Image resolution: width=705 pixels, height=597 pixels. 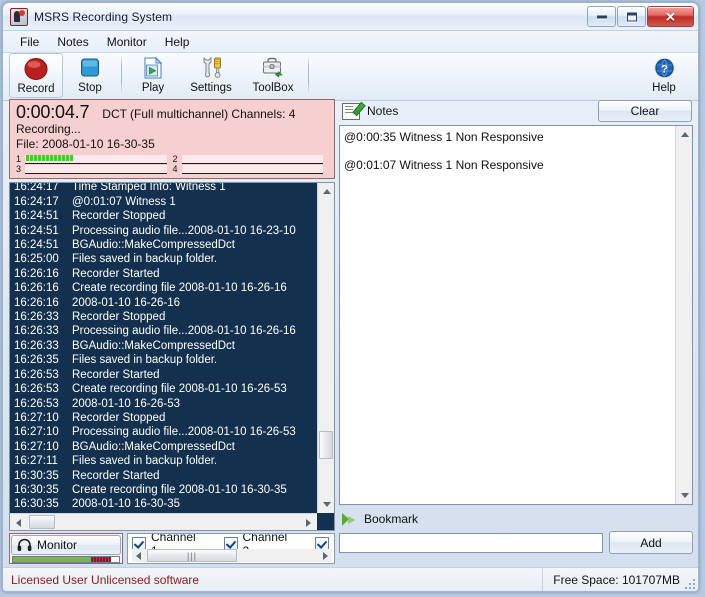 I want to click on log-row-time: 16:24:17, so click(x=36, y=188).